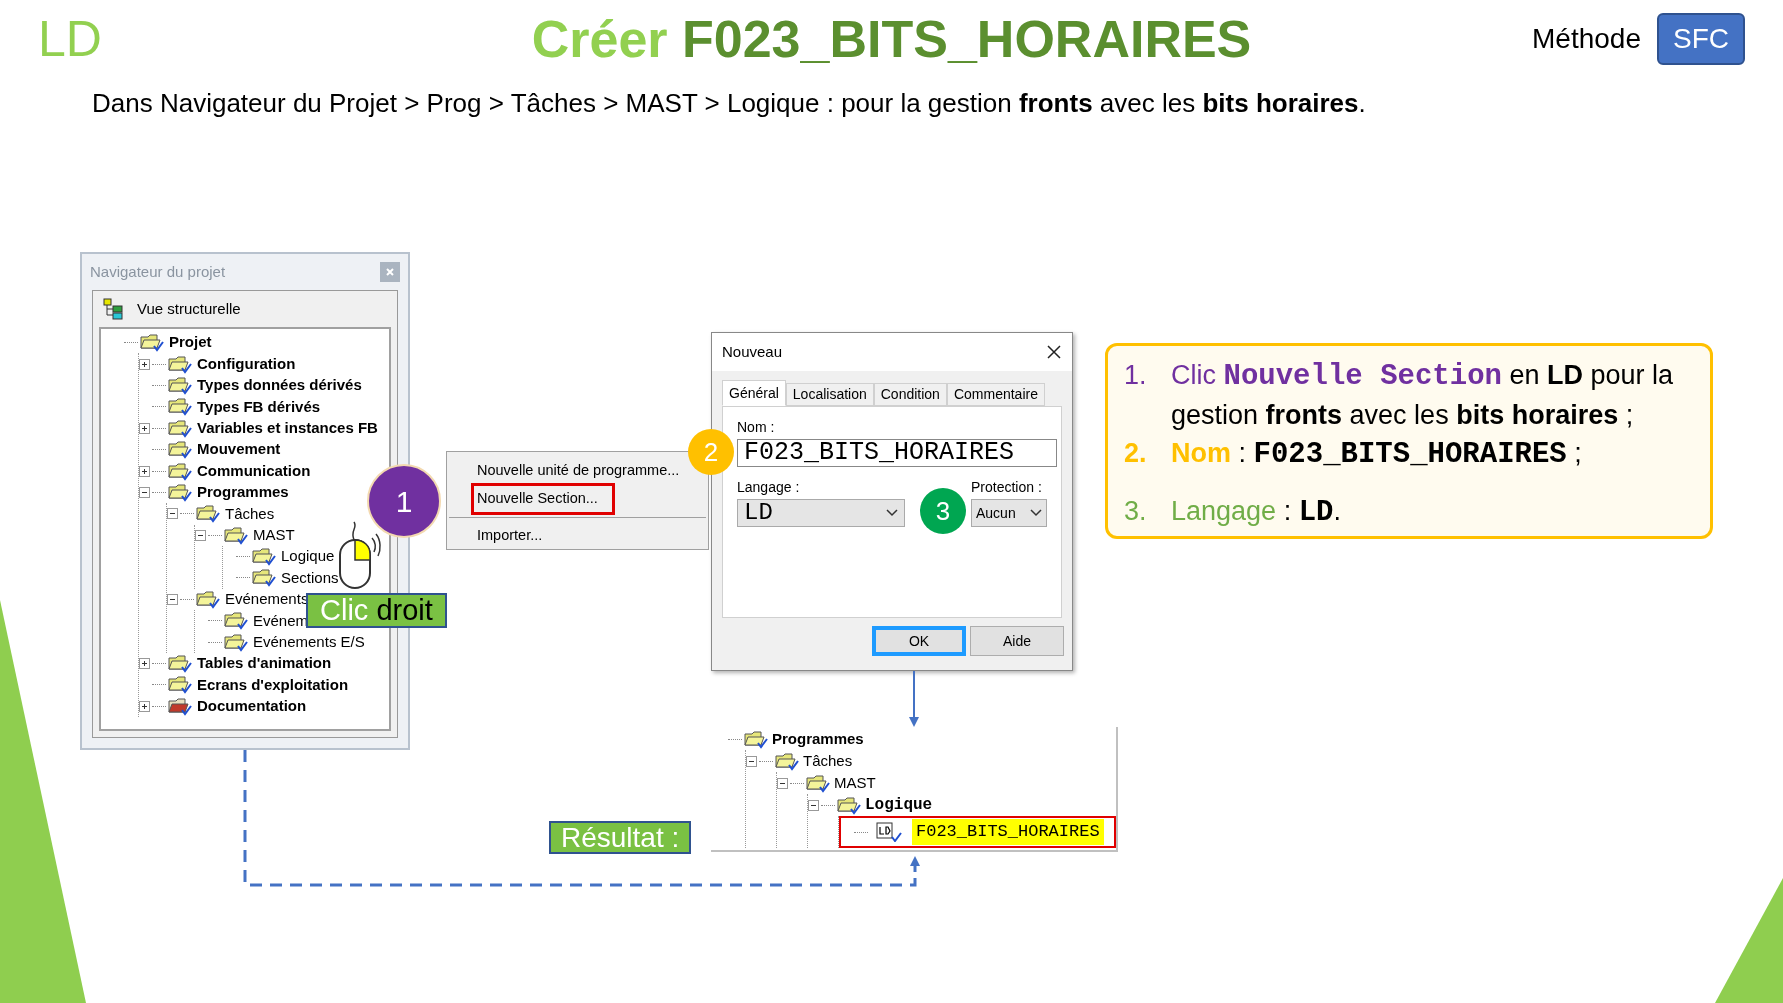 The height and width of the screenshot is (1003, 1783). I want to click on step-number: 2., so click(1136, 453).